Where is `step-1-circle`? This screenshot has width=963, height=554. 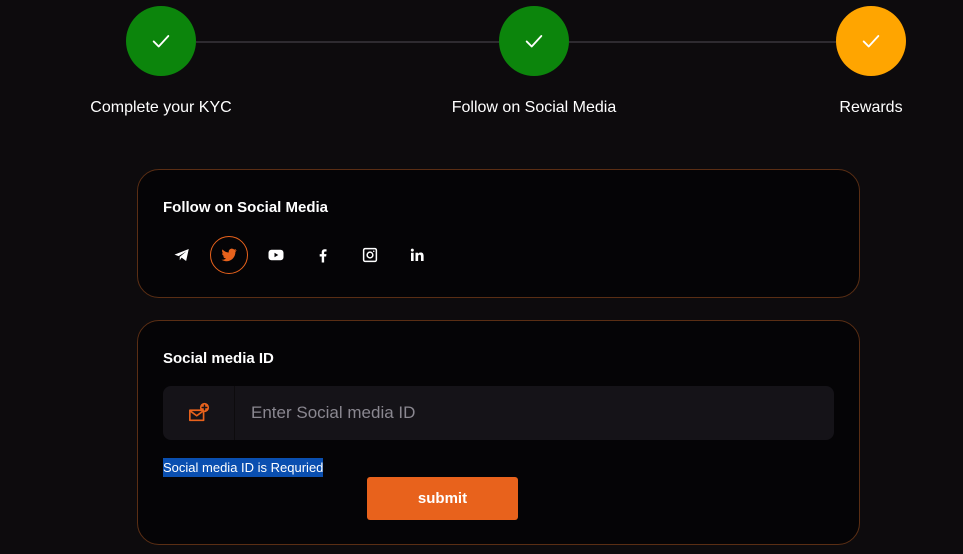 step-1-circle is located at coordinates (161, 41).